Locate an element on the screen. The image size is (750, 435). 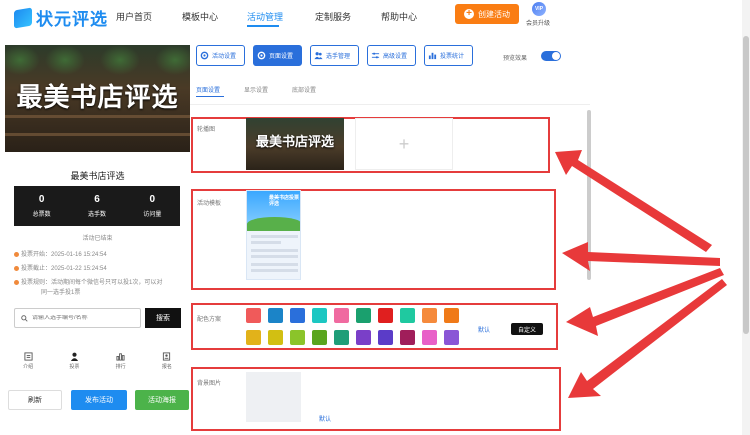
publish-activity-button: 发布活动 is located at coordinates (99, 400).